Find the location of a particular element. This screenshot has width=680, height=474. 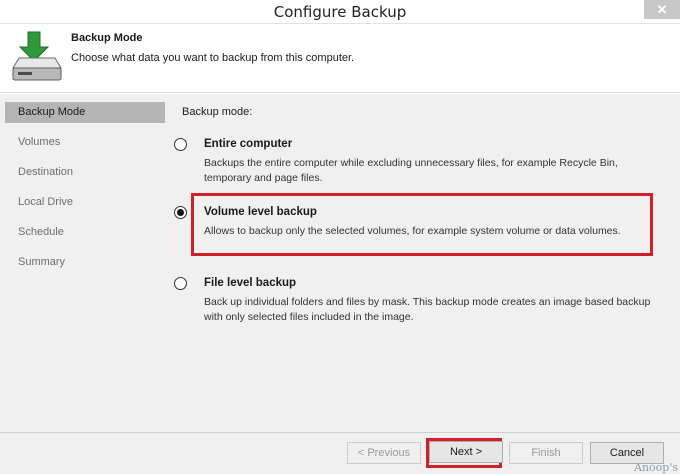

previous-button: < Previous is located at coordinates (384, 453).